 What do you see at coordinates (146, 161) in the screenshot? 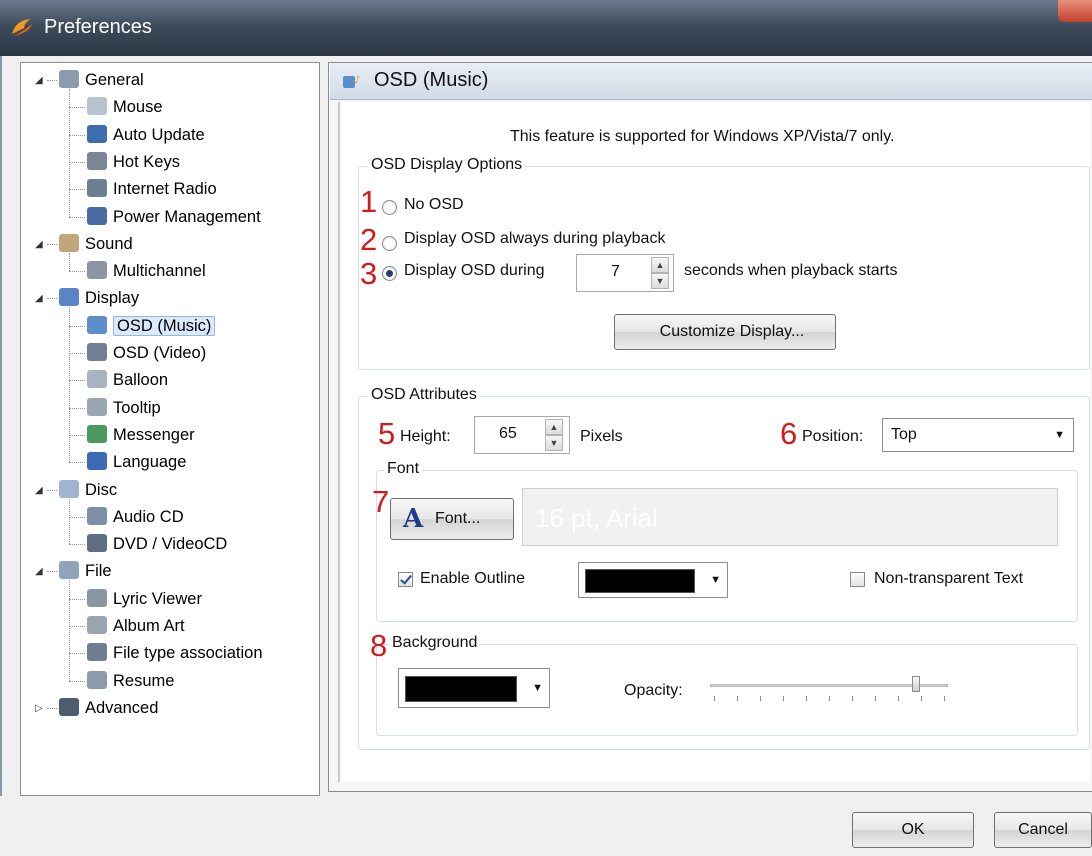
I see `tree-item-label: Hot Keys` at bounding box center [146, 161].